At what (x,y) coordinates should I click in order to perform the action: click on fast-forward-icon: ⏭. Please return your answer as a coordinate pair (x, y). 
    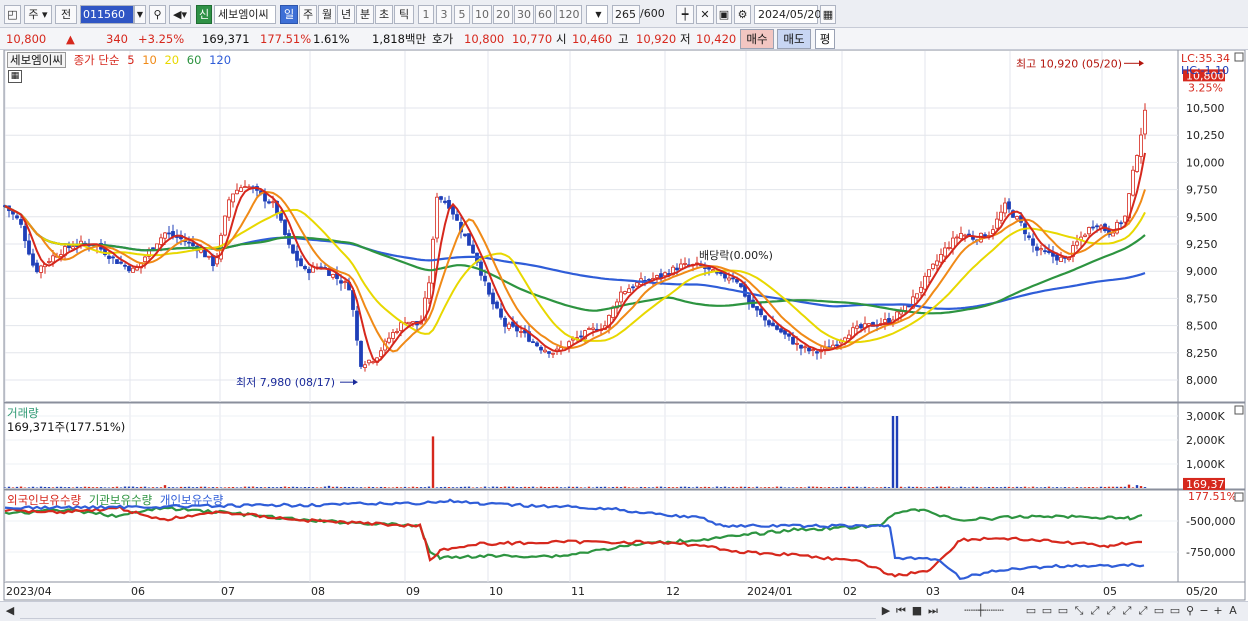
    Looking at the image, I should click on (933, 611).